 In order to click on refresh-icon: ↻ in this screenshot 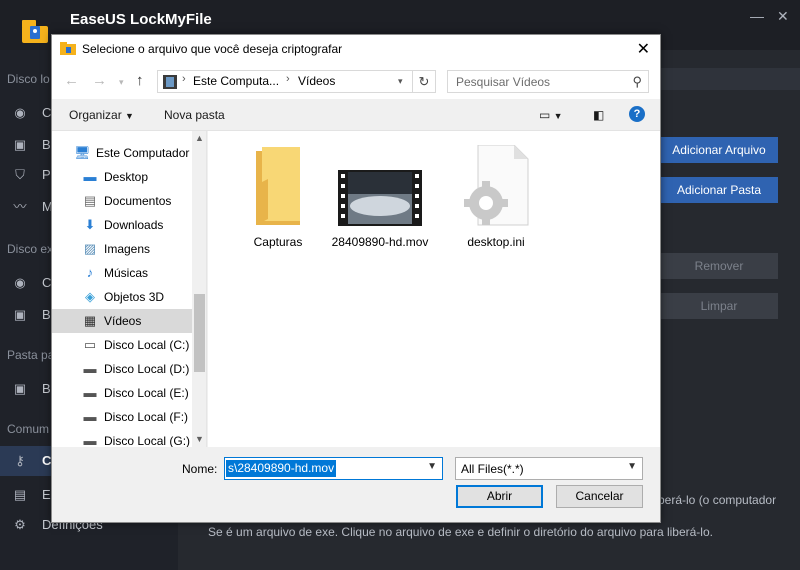, I will do `click(424, 81)`.